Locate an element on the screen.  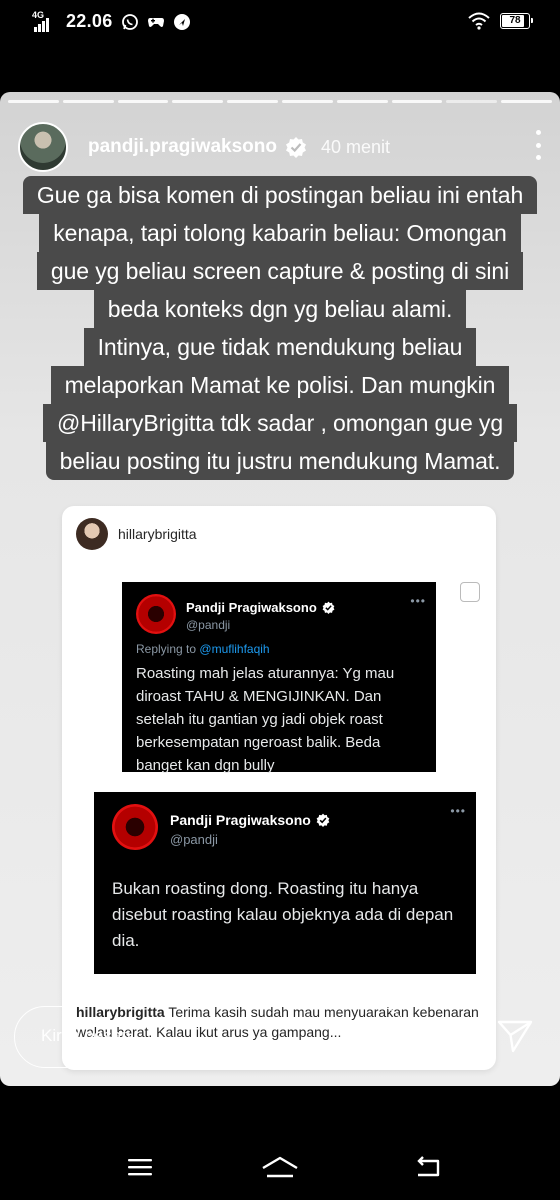
battery-icon: 78 is located at coordinates (516, 21).